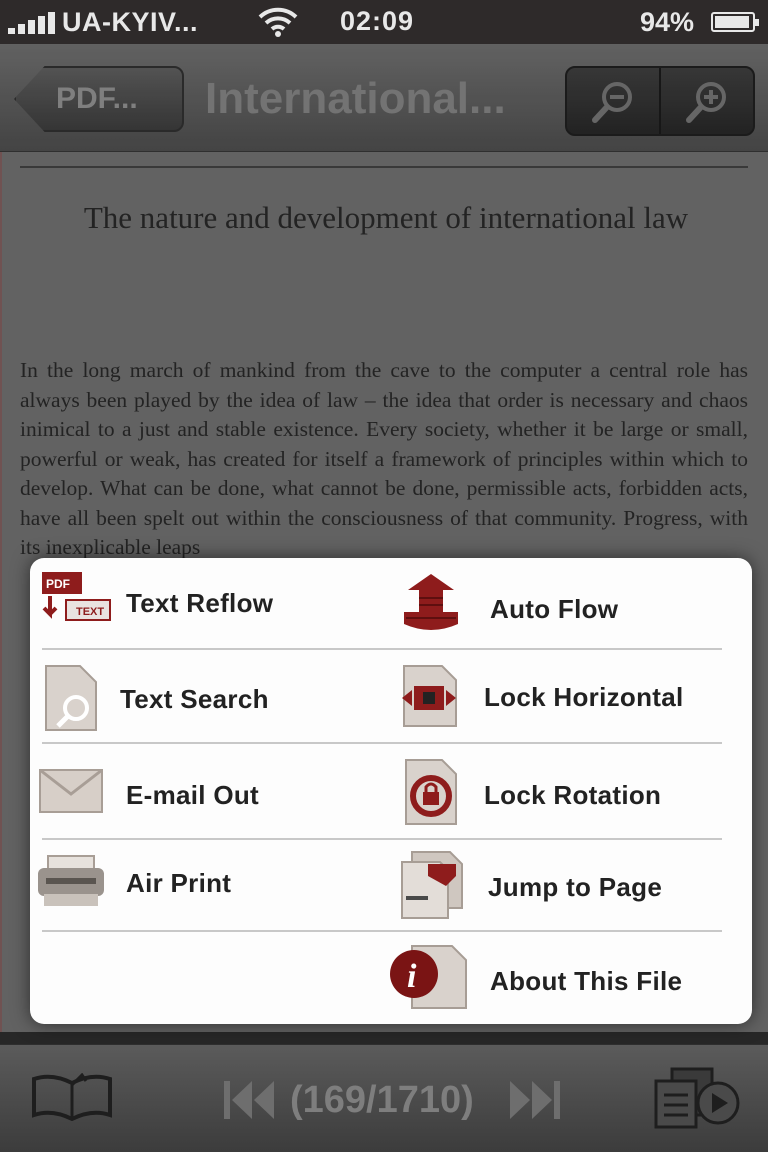 The height and width of the screenshot is (1152, 768). I want to click on battery-icon, so click(735, 22).